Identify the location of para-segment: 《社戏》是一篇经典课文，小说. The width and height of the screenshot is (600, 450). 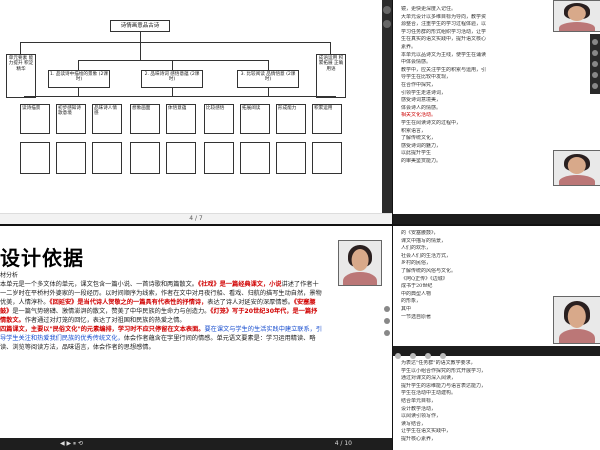
(240, 284).